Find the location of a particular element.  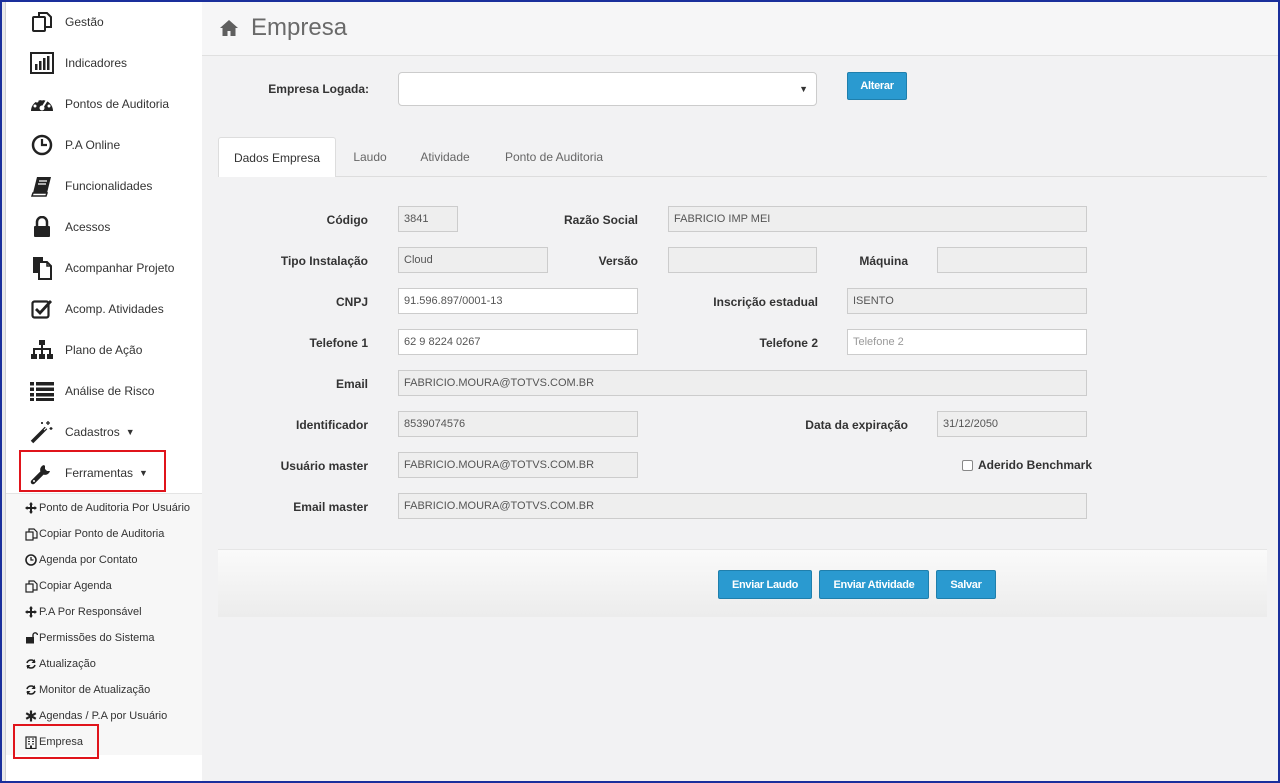

dashboard-icon is located at coordinates (42, 104).